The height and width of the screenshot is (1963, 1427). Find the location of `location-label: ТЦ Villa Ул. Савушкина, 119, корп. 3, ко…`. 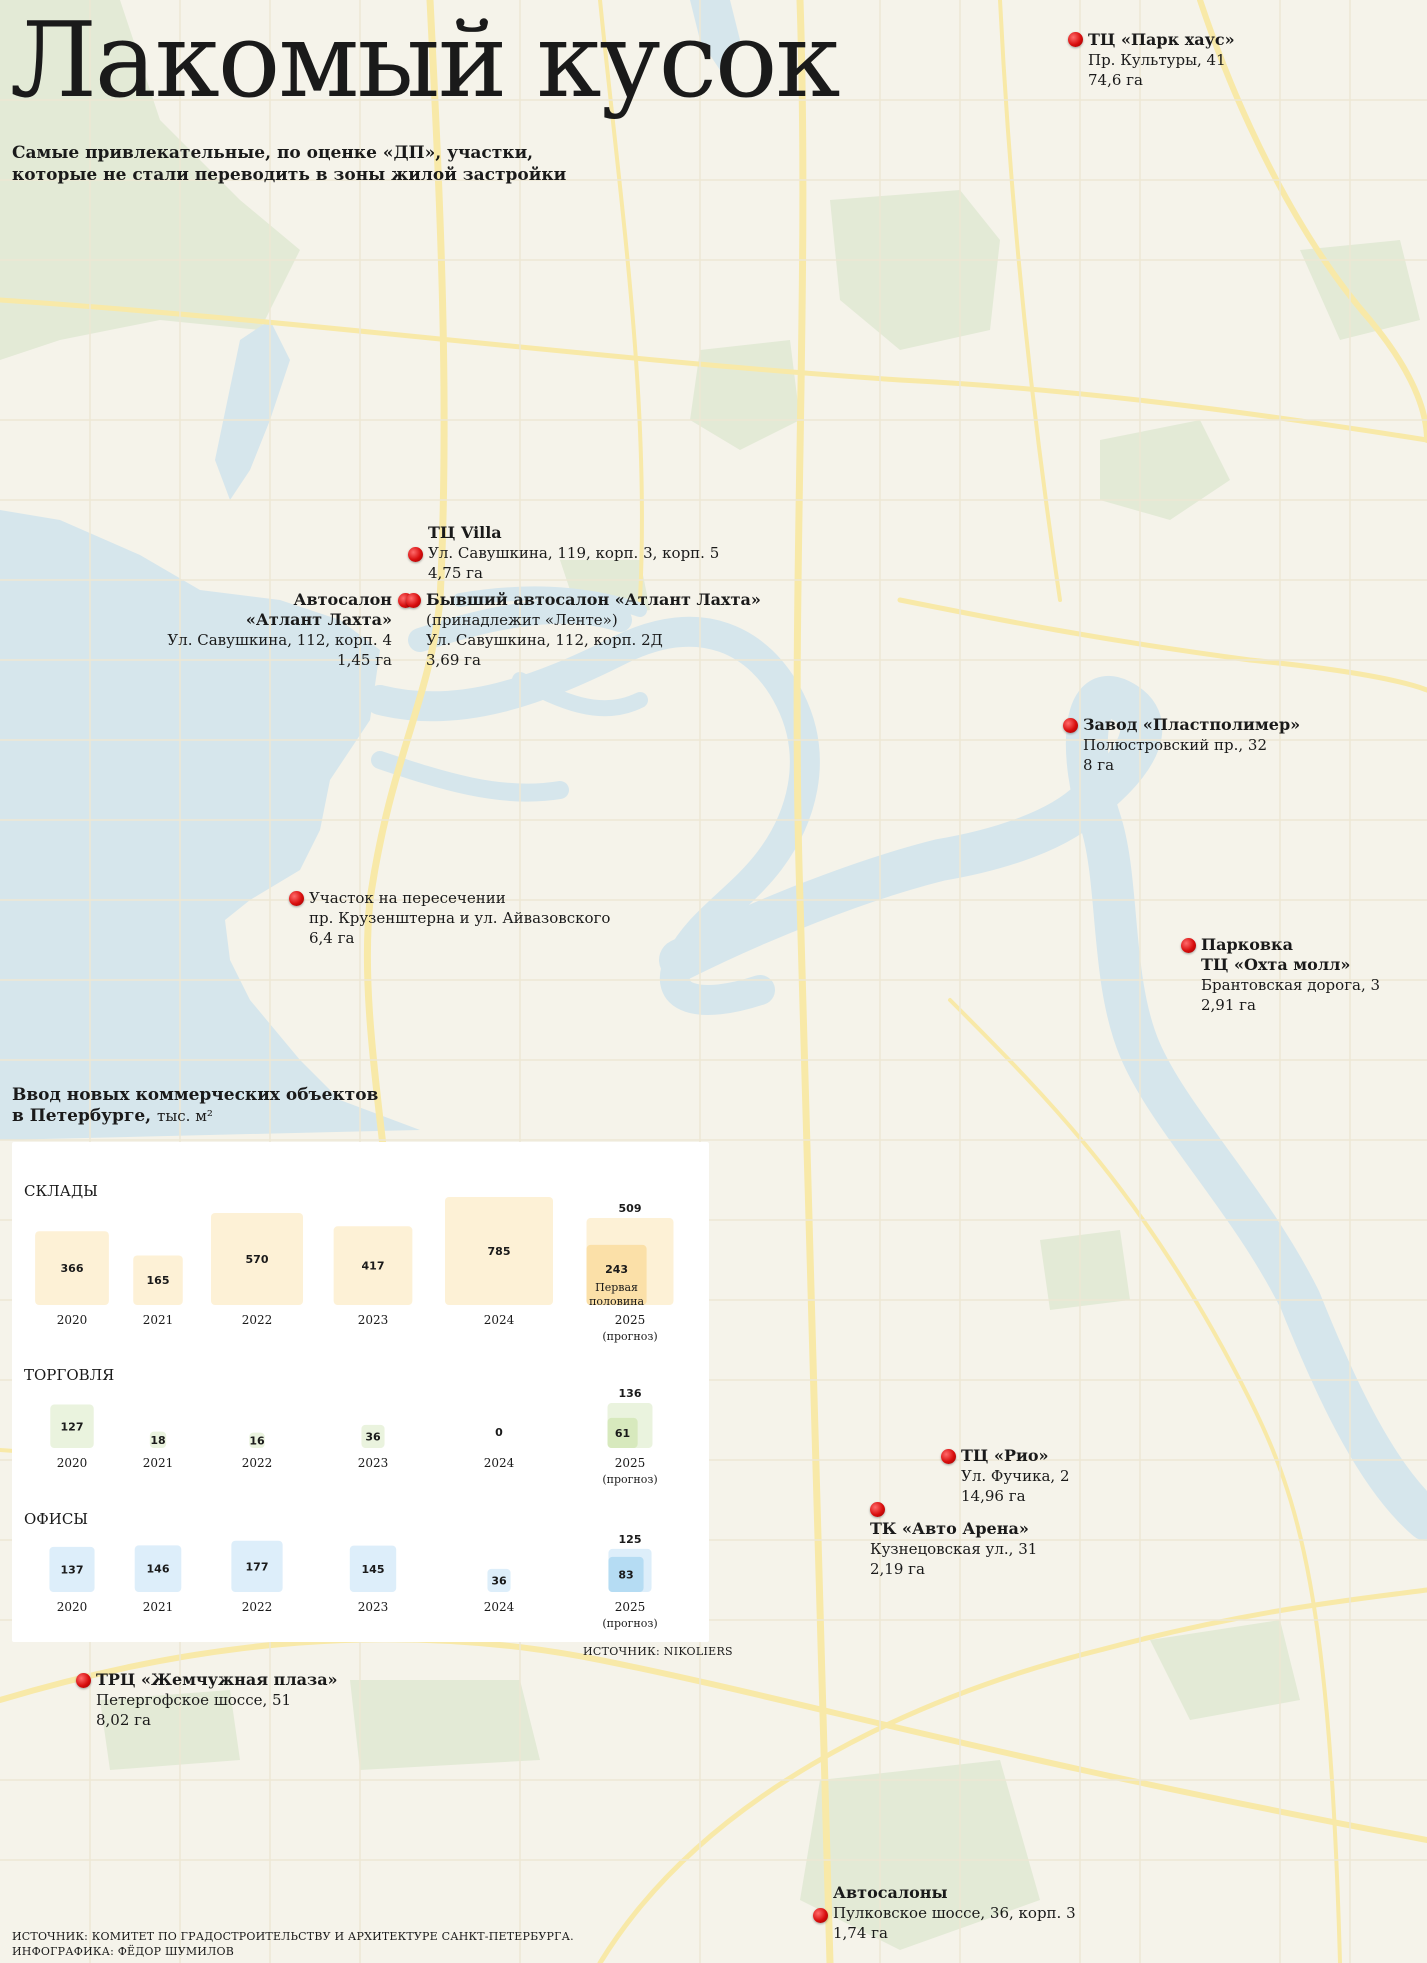

location-label: ТЦ Villa Ул. Савушкина, 119, корп. 3, ко… is located at coordinates (573, 553).